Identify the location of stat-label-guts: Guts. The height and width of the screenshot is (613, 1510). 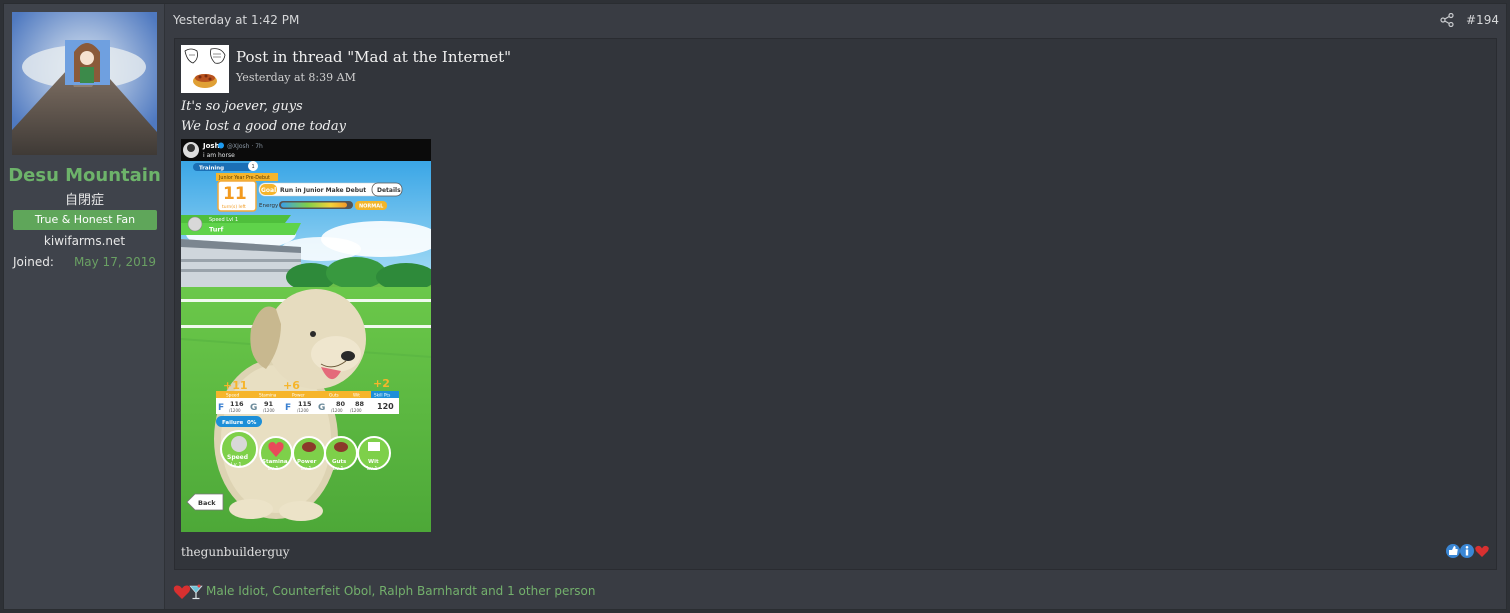
(334, 395).